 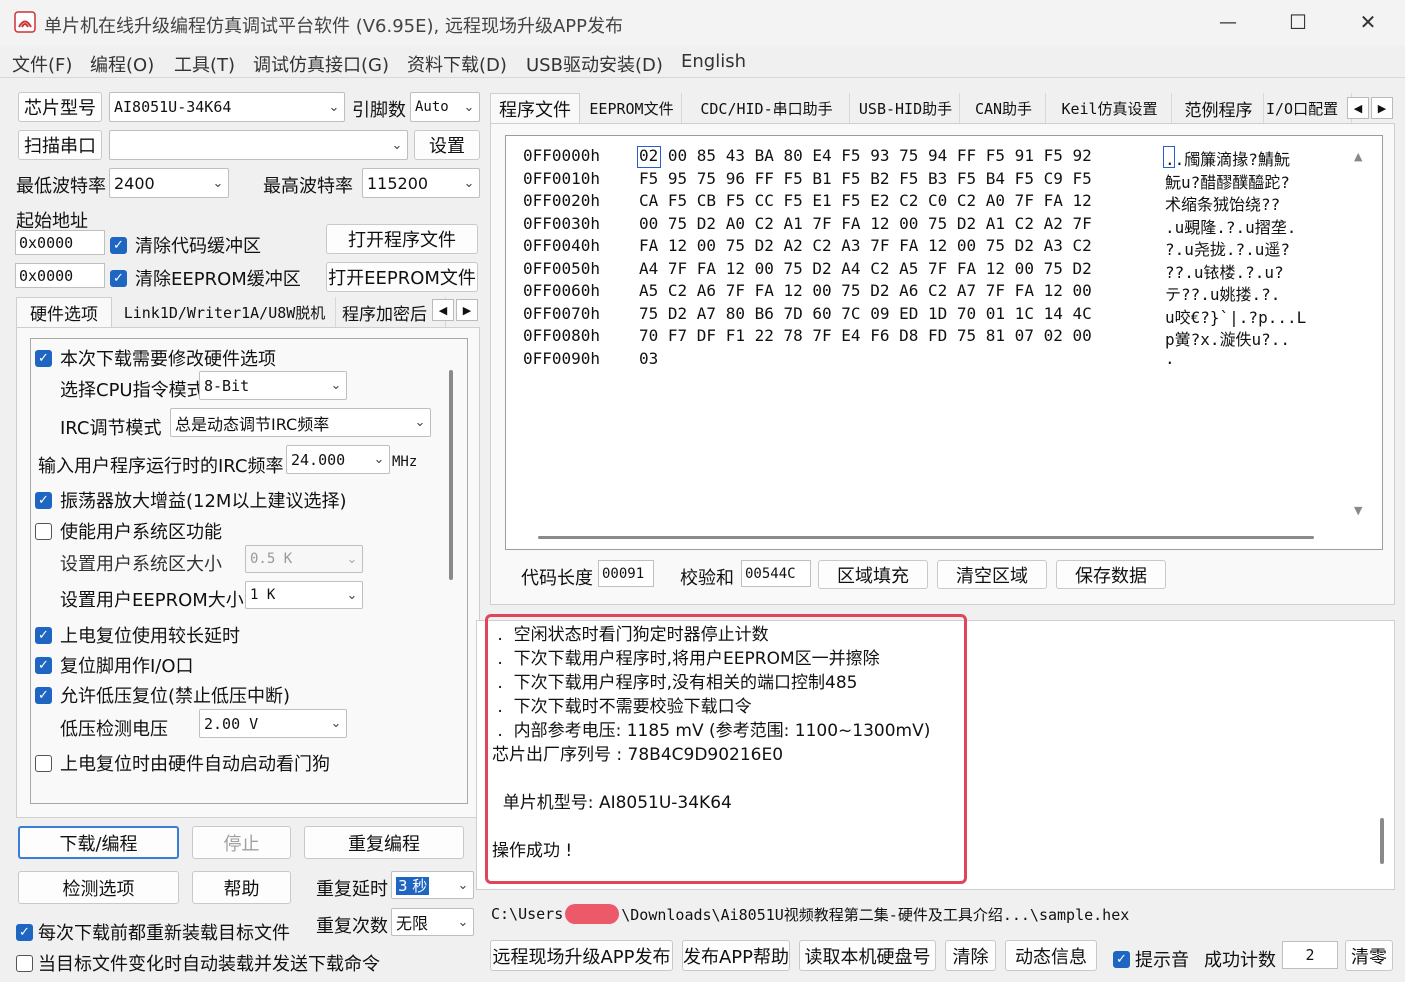 I want to click on chip-type-select: AI8051U-34K64 ⌄, so click(x=227, y=107).